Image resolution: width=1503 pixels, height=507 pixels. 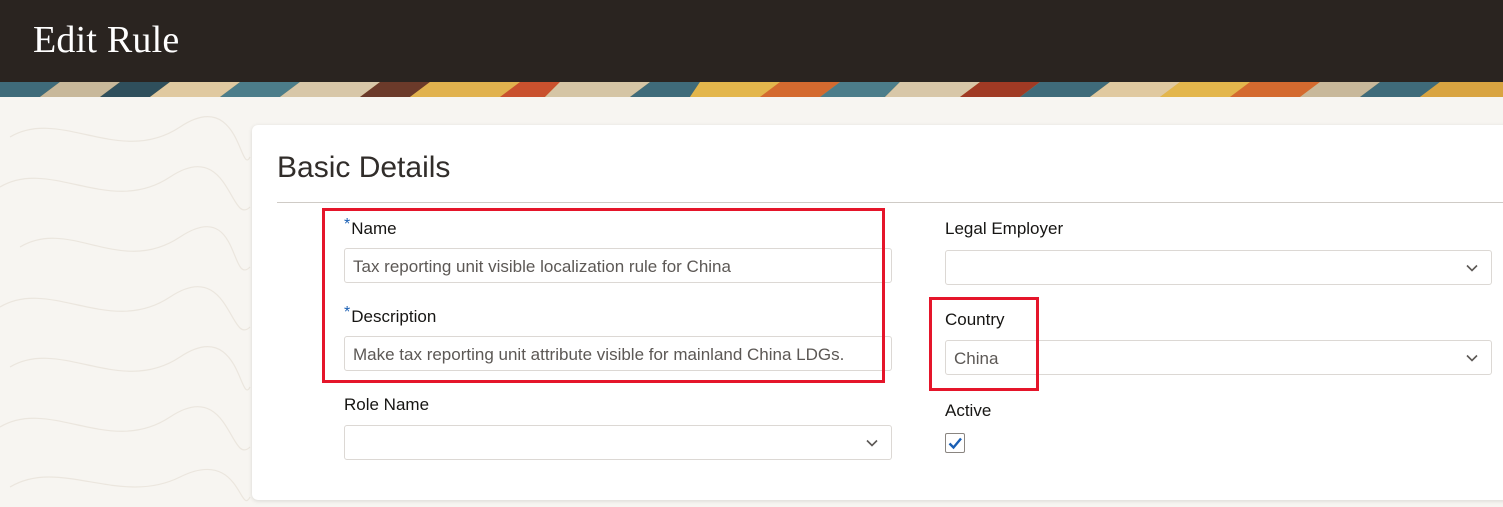 What do you see at coordinates (1004, 228) in the screenshot?
I see `legal-employer-label: Legal Employer` at bounding box center [1004, 228].